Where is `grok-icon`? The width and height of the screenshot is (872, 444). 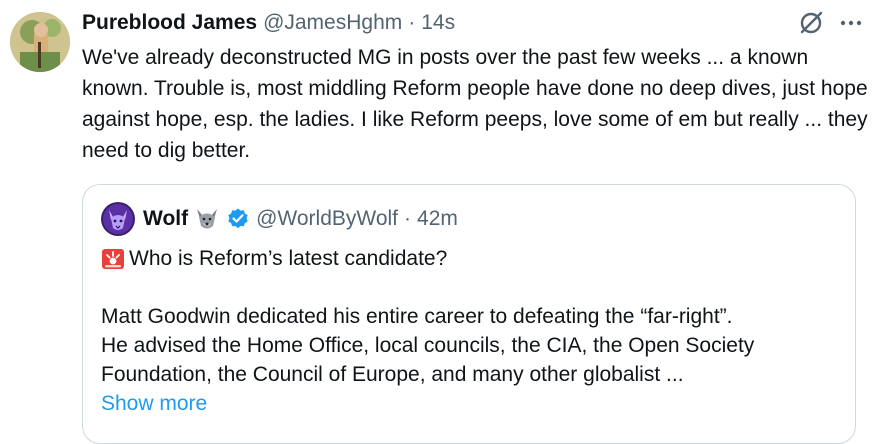
grok-icon is located at coordinates (811, 25).